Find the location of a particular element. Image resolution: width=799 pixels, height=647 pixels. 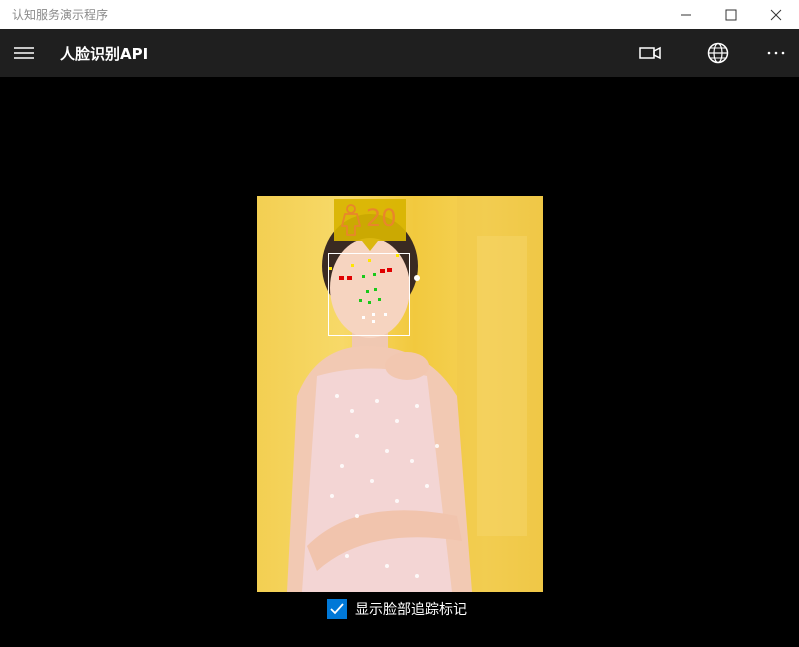

more-button is located at coordinates (776, 53).